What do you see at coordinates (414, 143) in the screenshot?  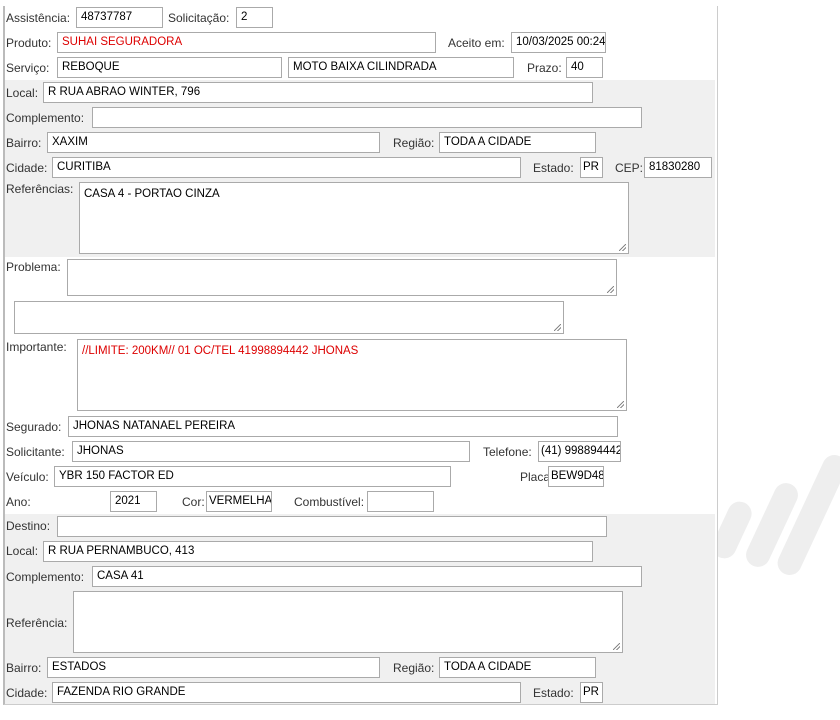 I see `regiao-label: Região:` at bounding box center [414, 143].